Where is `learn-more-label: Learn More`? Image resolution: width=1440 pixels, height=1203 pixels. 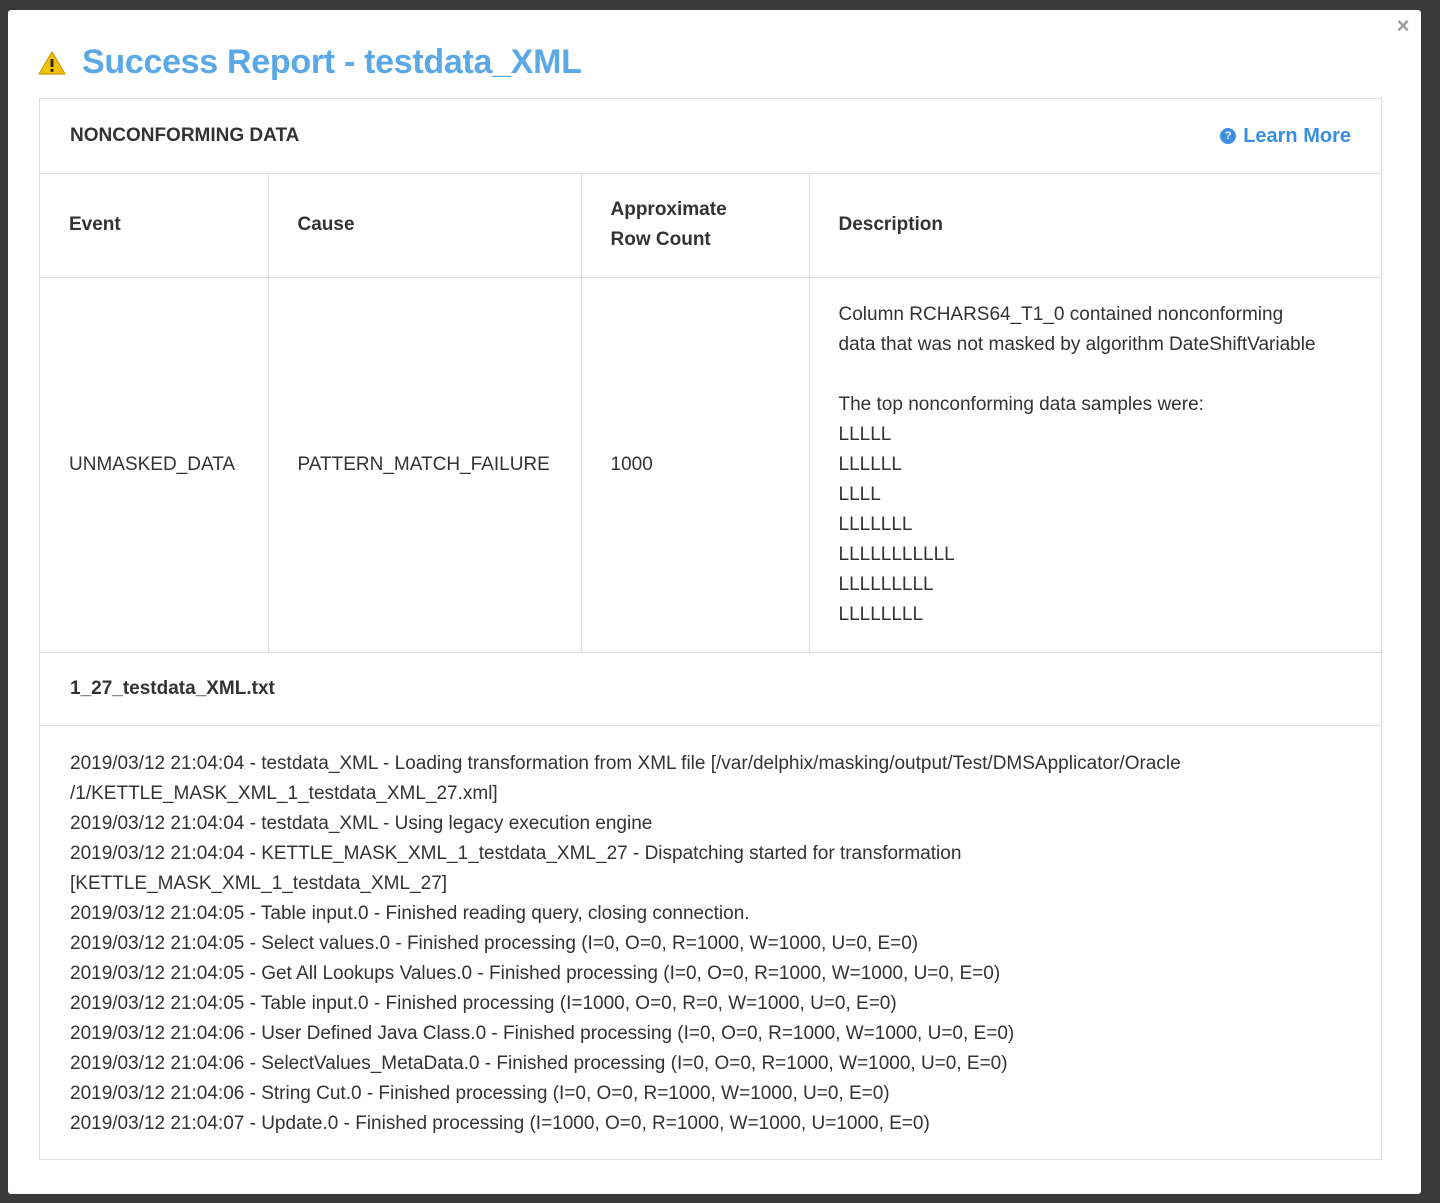 learn-more-label: Learn More is located at coordinates (1297, 135).